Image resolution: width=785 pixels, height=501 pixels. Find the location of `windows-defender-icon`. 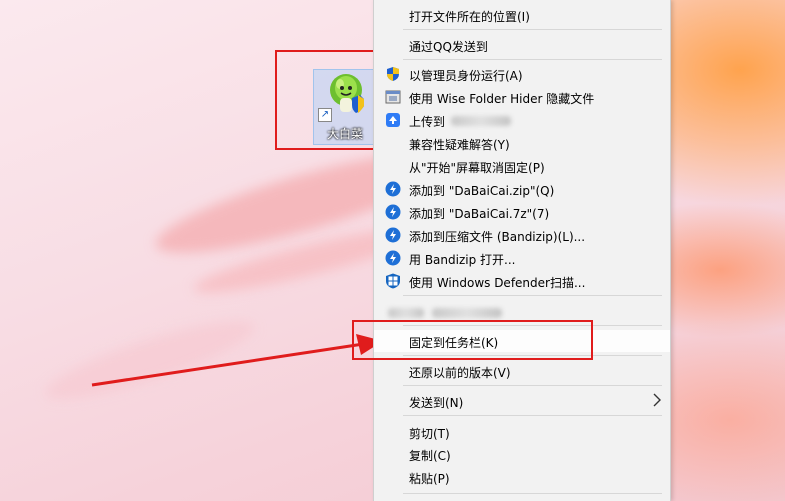

windows-defender-icon is located at coordinates (393, 281).